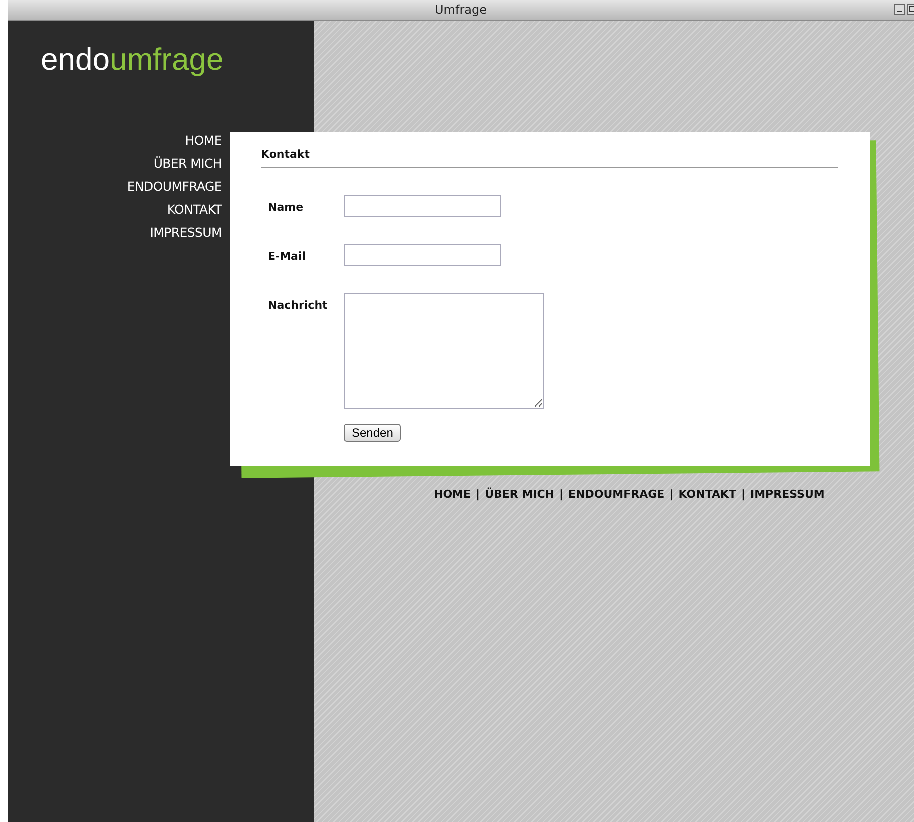 This screenshot has width=914, height=822. I want to click on field-label: E-Mail, so click(287, 256).